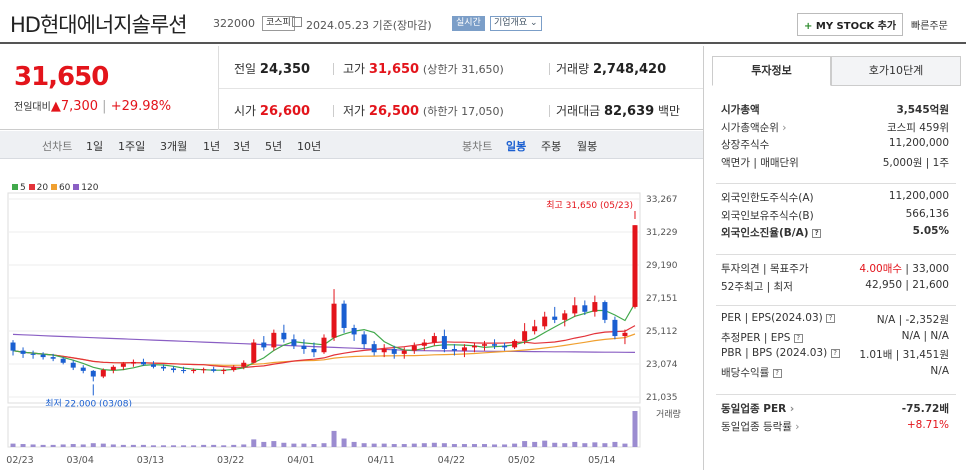 The image size is (966, 470). What do you see at coordinates (99, 25) in the screenshot?
I see `stock-name: HD현대에너지솔루션` at bounding box center [99, 25].